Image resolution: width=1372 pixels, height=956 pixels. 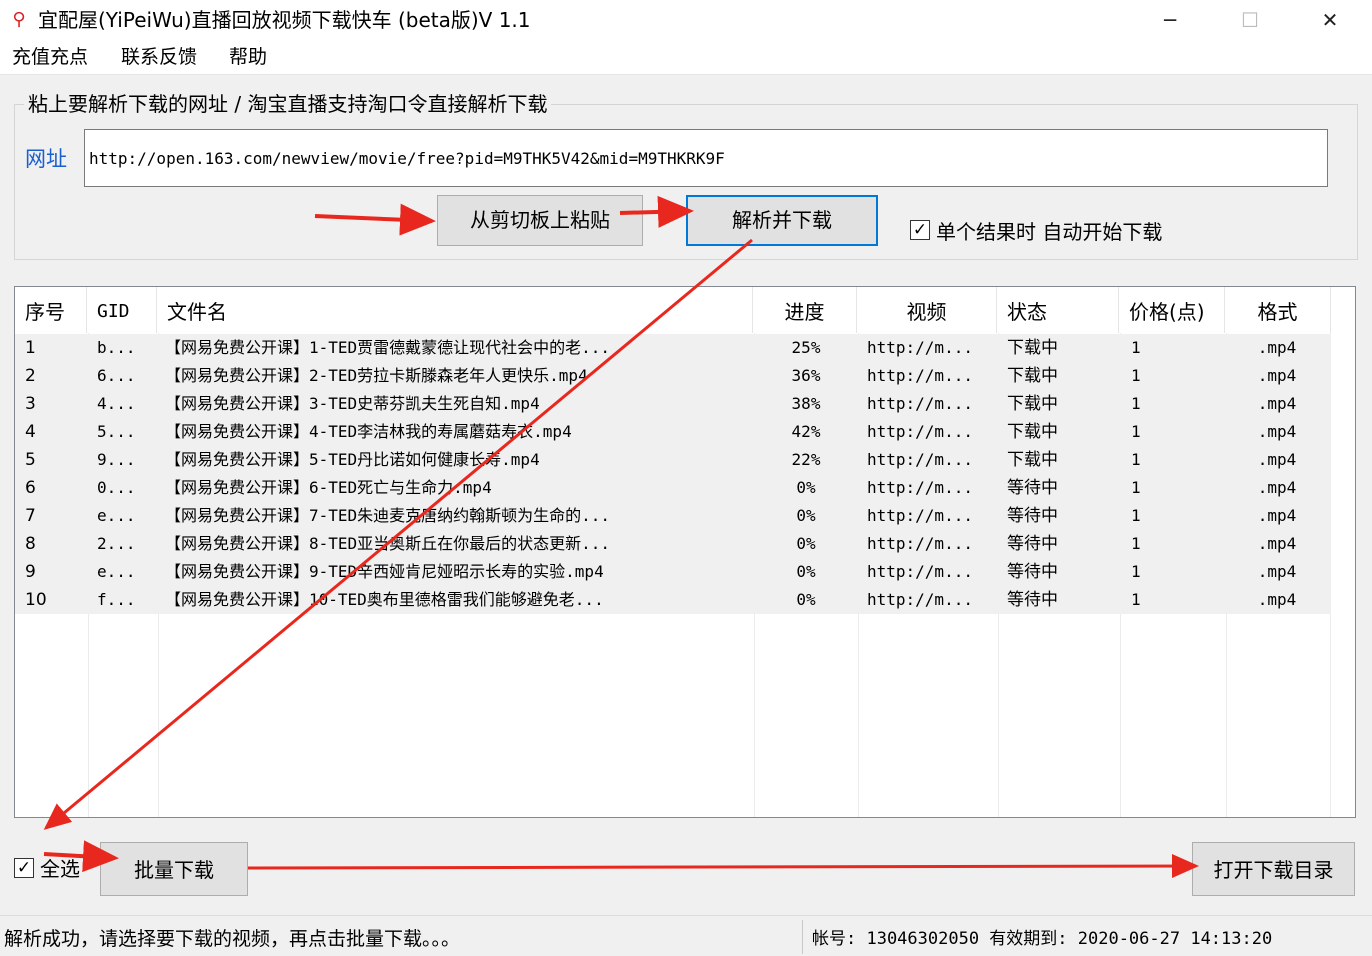 What do you see at coordinates (540, 220) in the screenshot?
I see `paste-from-clipboard-button: 从剪切板上粘贴` at bounding box center [540, 220].